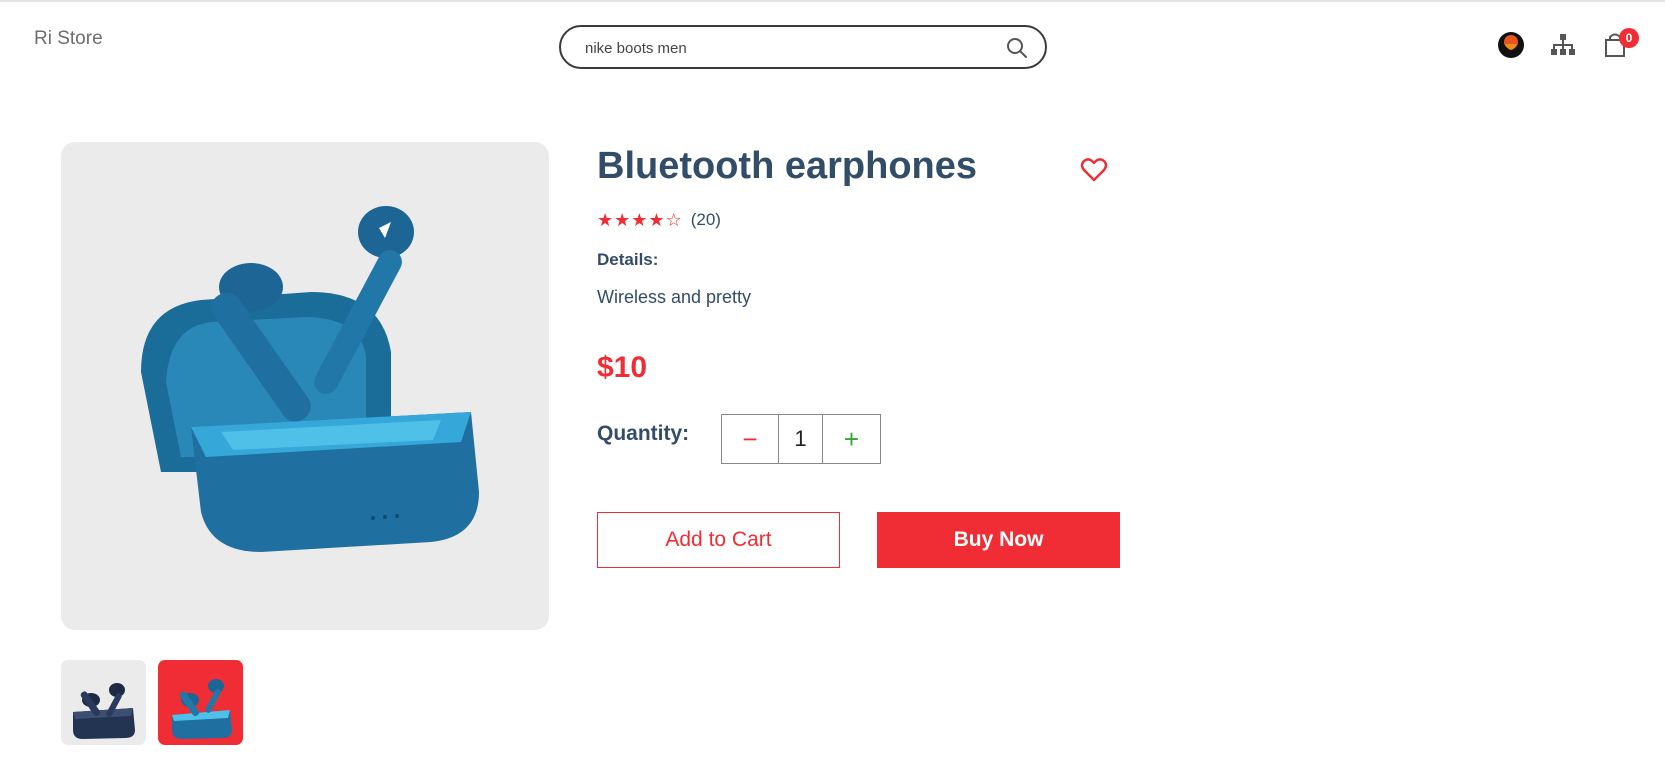  What do you see at coordinates (750, 439) in the screenshot?
I see `decrease-quantity-button: −` at bounding box center [750, 439].